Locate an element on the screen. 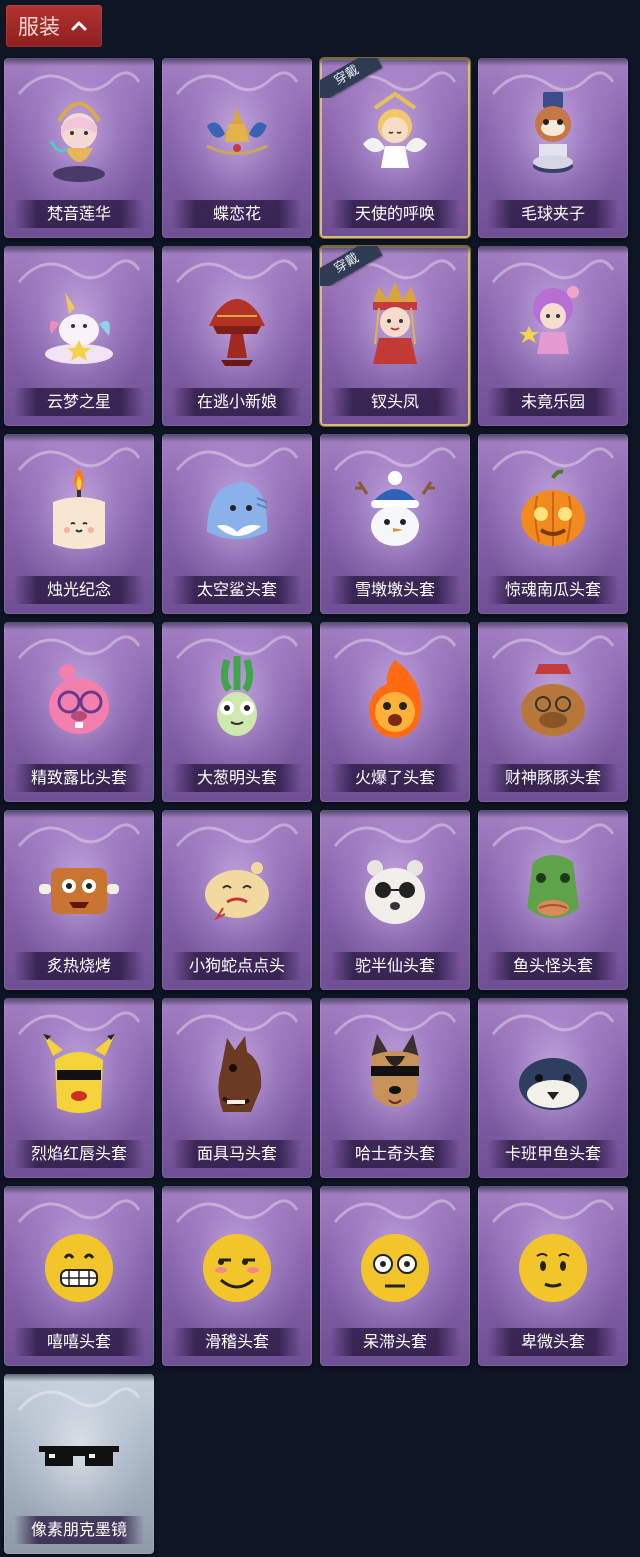 The height and width of the screenshot is (1557, 640). costume-card: 大葱明头套 is located at coordinates (237, 712).